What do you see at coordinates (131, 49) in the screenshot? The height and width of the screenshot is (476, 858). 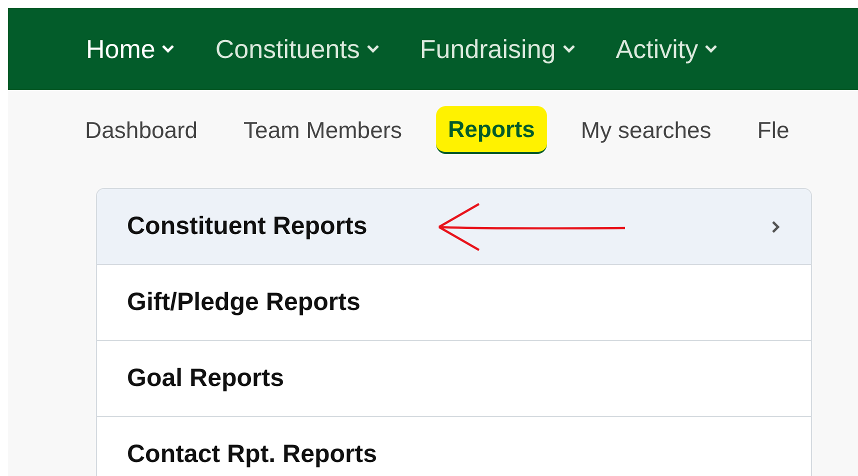 I see `nav-menu-item: Home` at bounding box center [131, 49].